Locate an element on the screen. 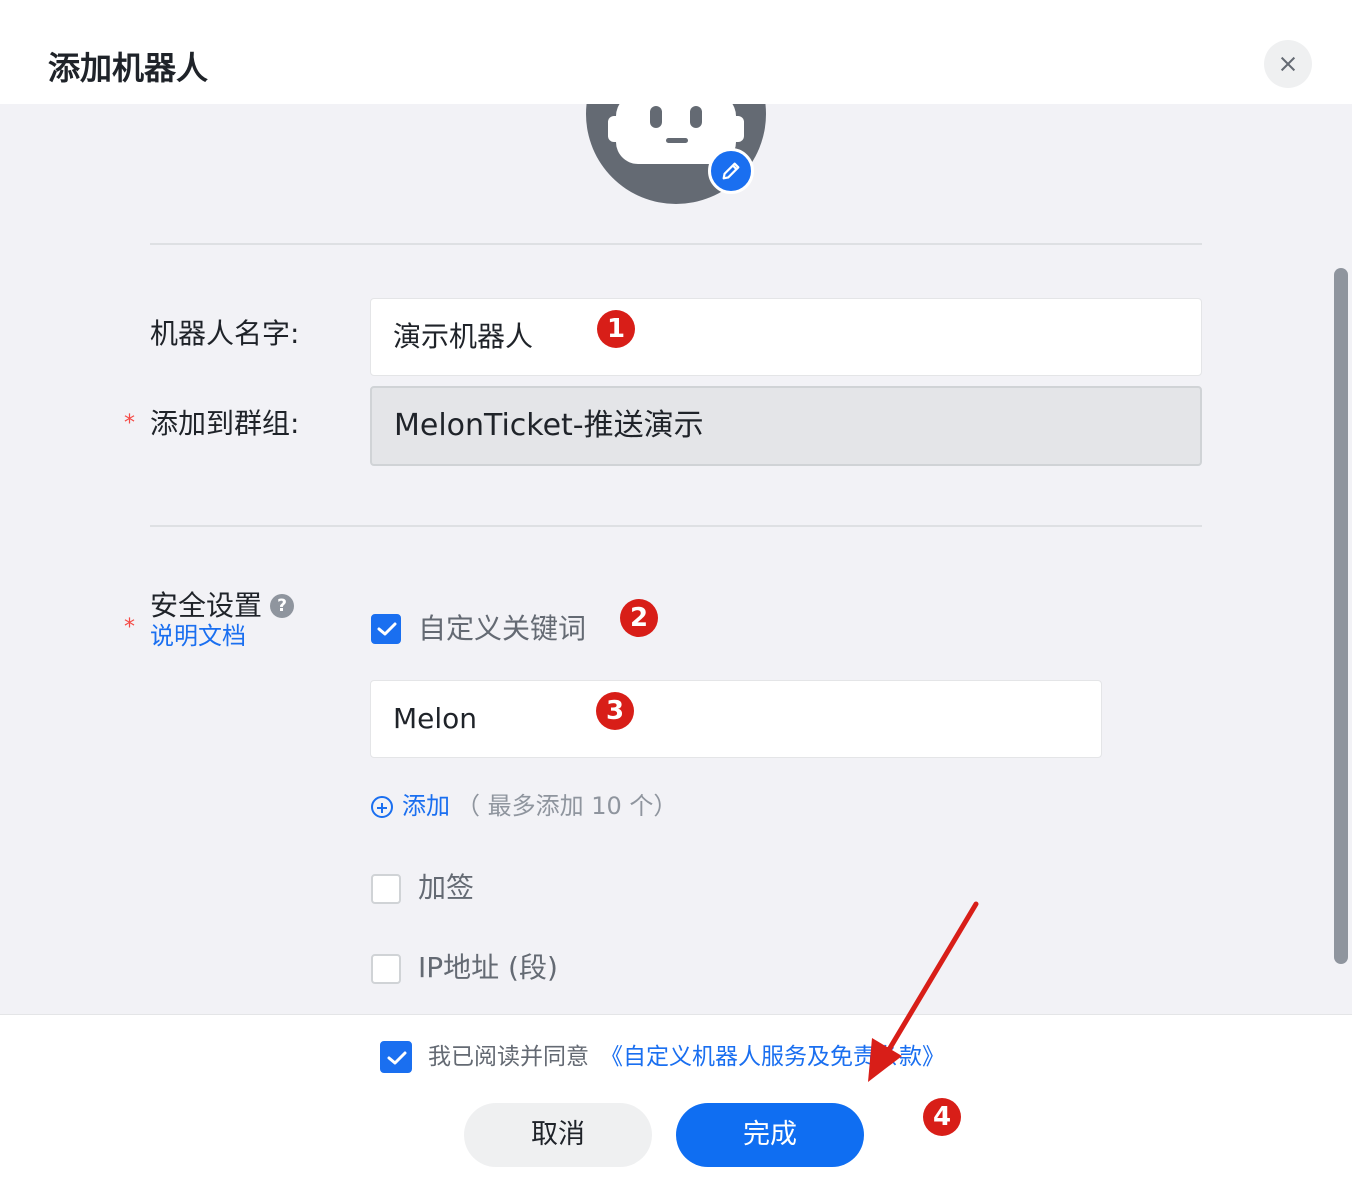 The width and height of the screenshot is (1352, 1195). step-marker-2: 2 is located at coordinates (639, 618).